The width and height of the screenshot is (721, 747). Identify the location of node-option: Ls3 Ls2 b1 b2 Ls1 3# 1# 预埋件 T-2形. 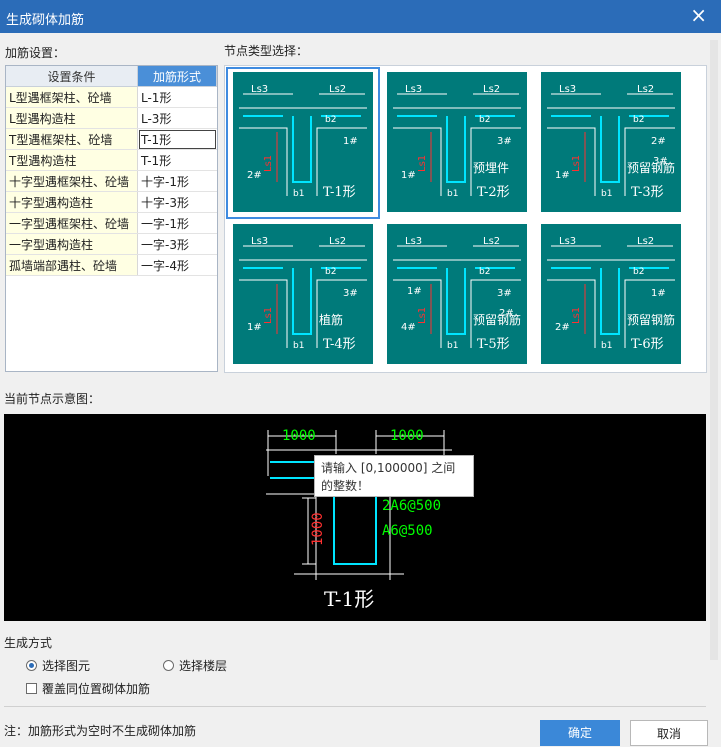
(457, 143).